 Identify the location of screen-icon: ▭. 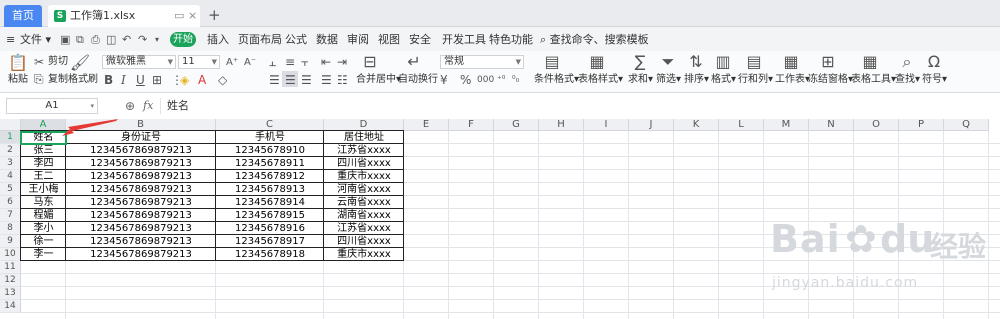
(179, 16).